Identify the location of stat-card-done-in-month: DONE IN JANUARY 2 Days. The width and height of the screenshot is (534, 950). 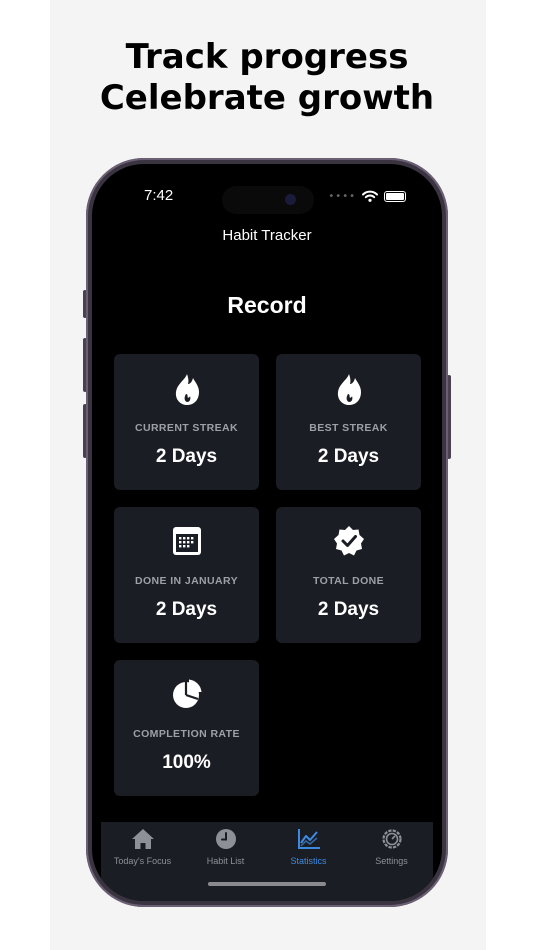
(186, 575).